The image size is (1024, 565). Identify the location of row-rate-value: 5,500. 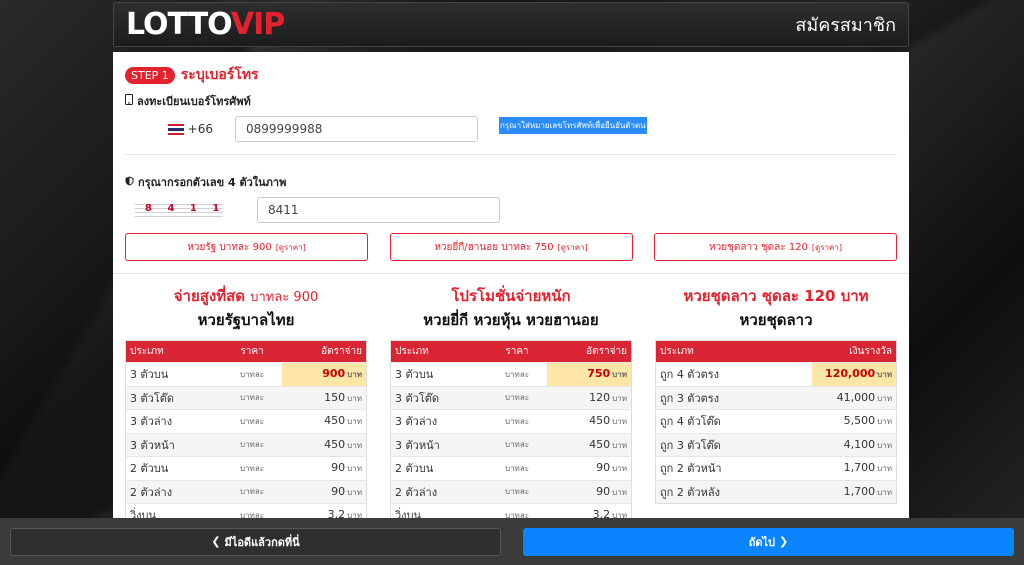
(859, 421).